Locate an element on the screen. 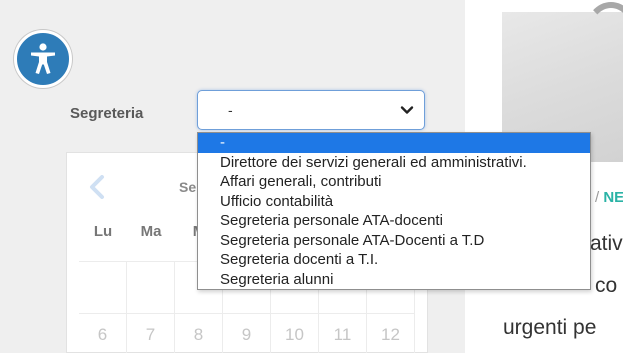  calendar-day: 8 is located at coordinates (199, 333).